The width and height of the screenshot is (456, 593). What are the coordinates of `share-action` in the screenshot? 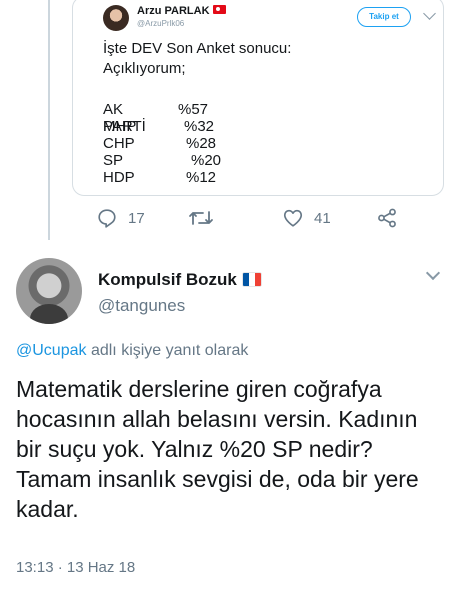 It's located at (387, 218).